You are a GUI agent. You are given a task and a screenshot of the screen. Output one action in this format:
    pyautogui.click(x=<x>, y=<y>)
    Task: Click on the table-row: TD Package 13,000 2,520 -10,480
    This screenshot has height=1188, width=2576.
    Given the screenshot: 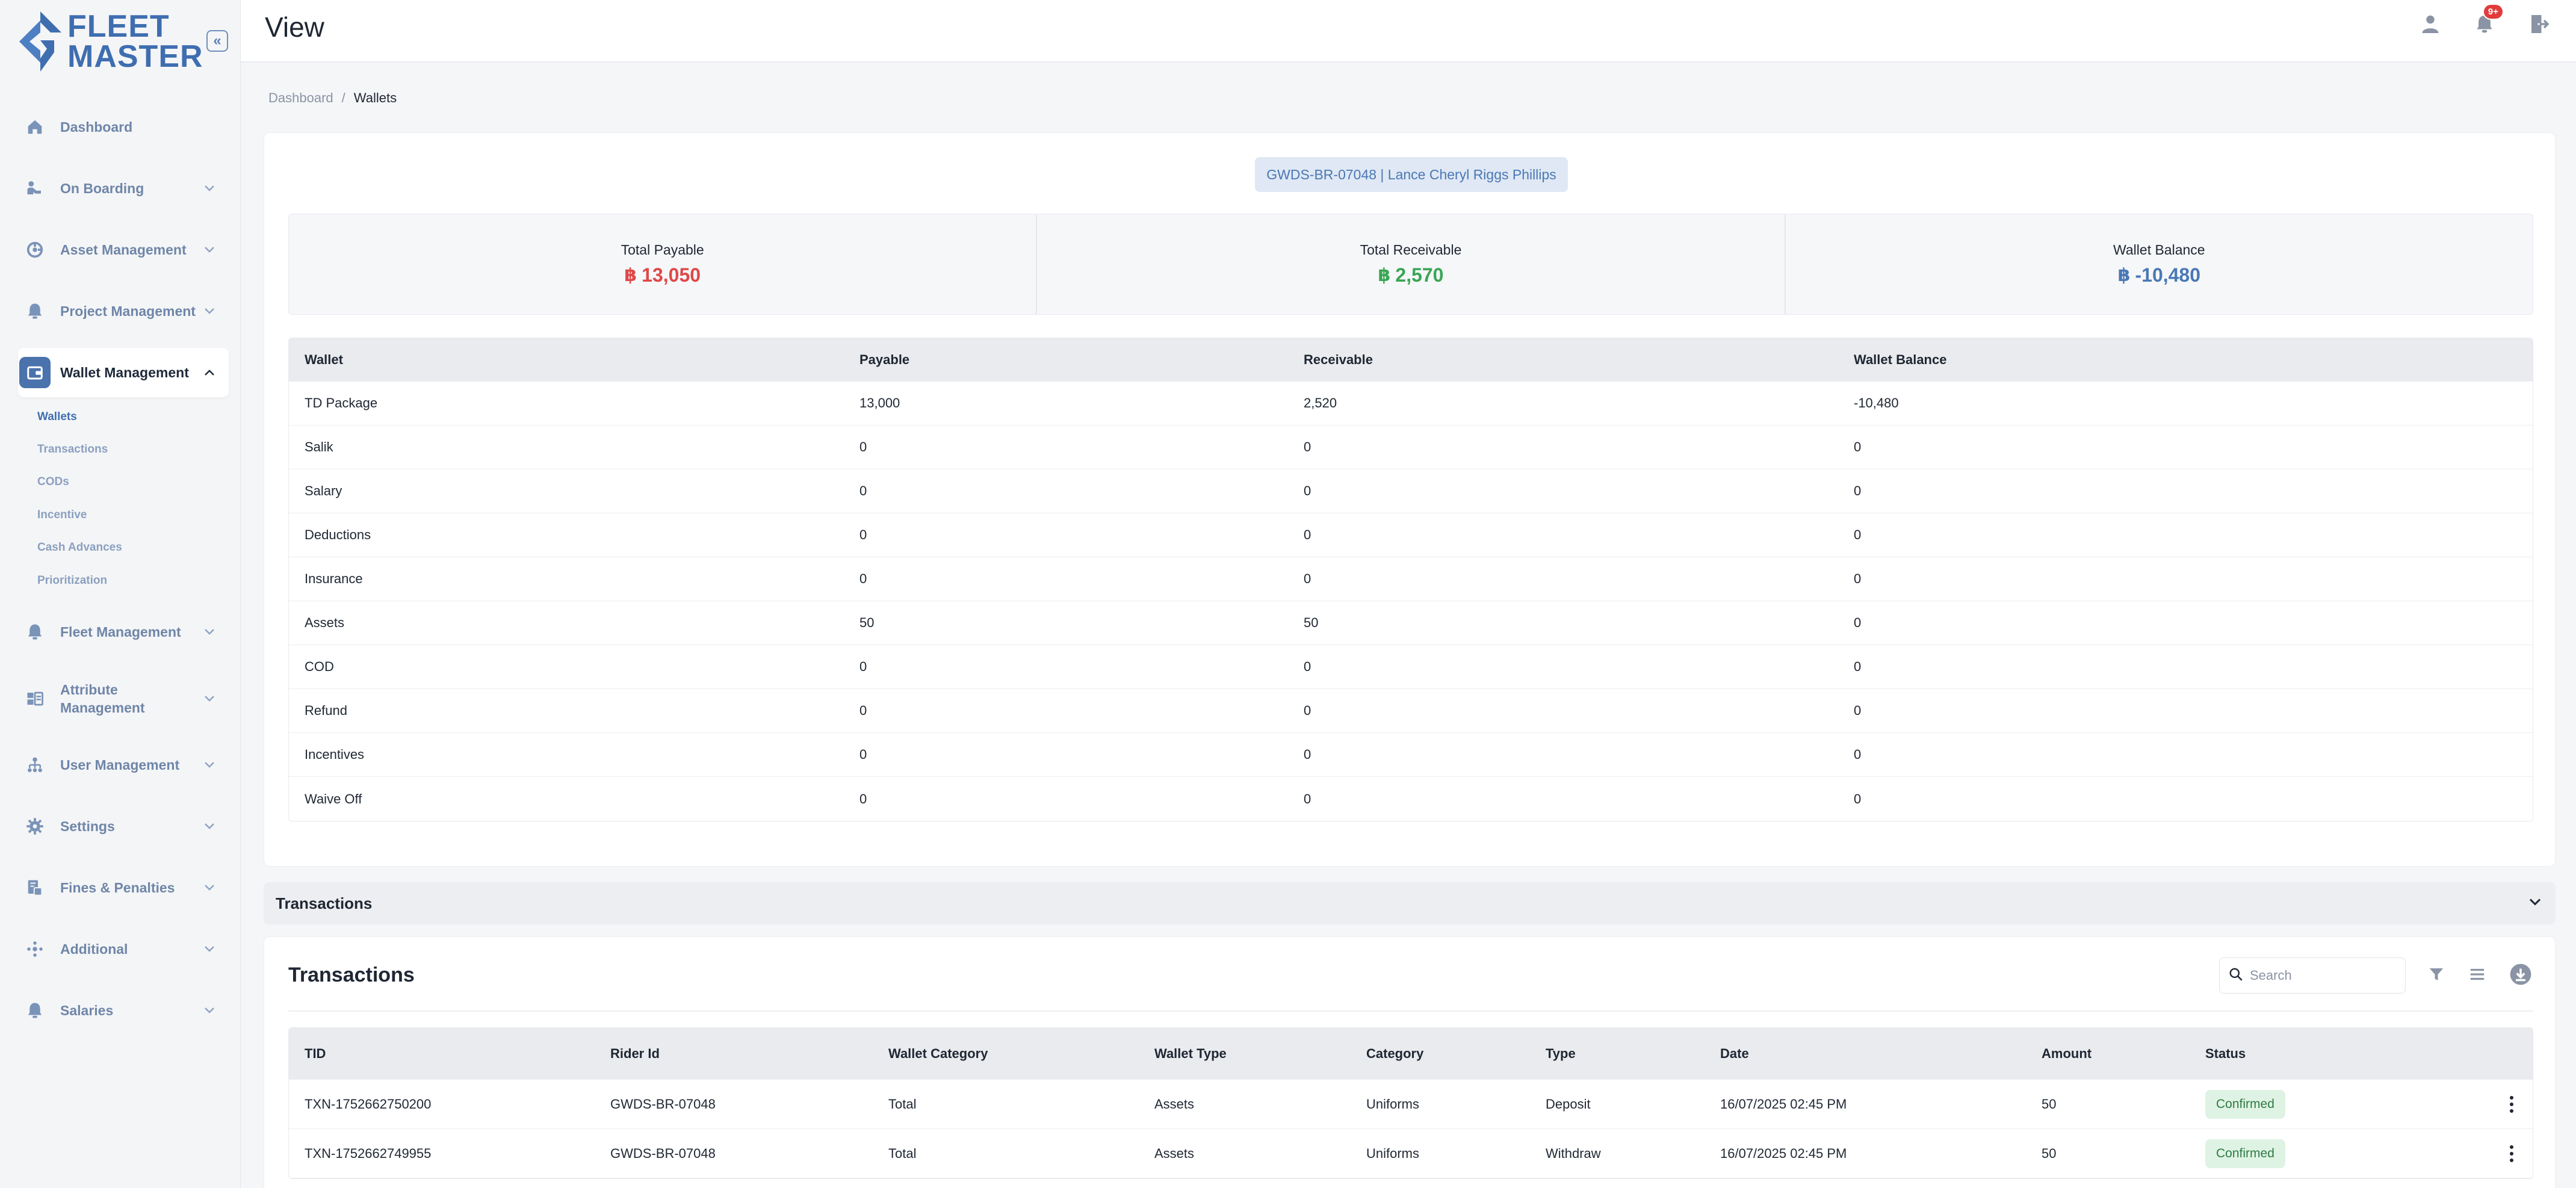 What is the action you would take?
    pyautogui.click(x=1411, y=403)
    